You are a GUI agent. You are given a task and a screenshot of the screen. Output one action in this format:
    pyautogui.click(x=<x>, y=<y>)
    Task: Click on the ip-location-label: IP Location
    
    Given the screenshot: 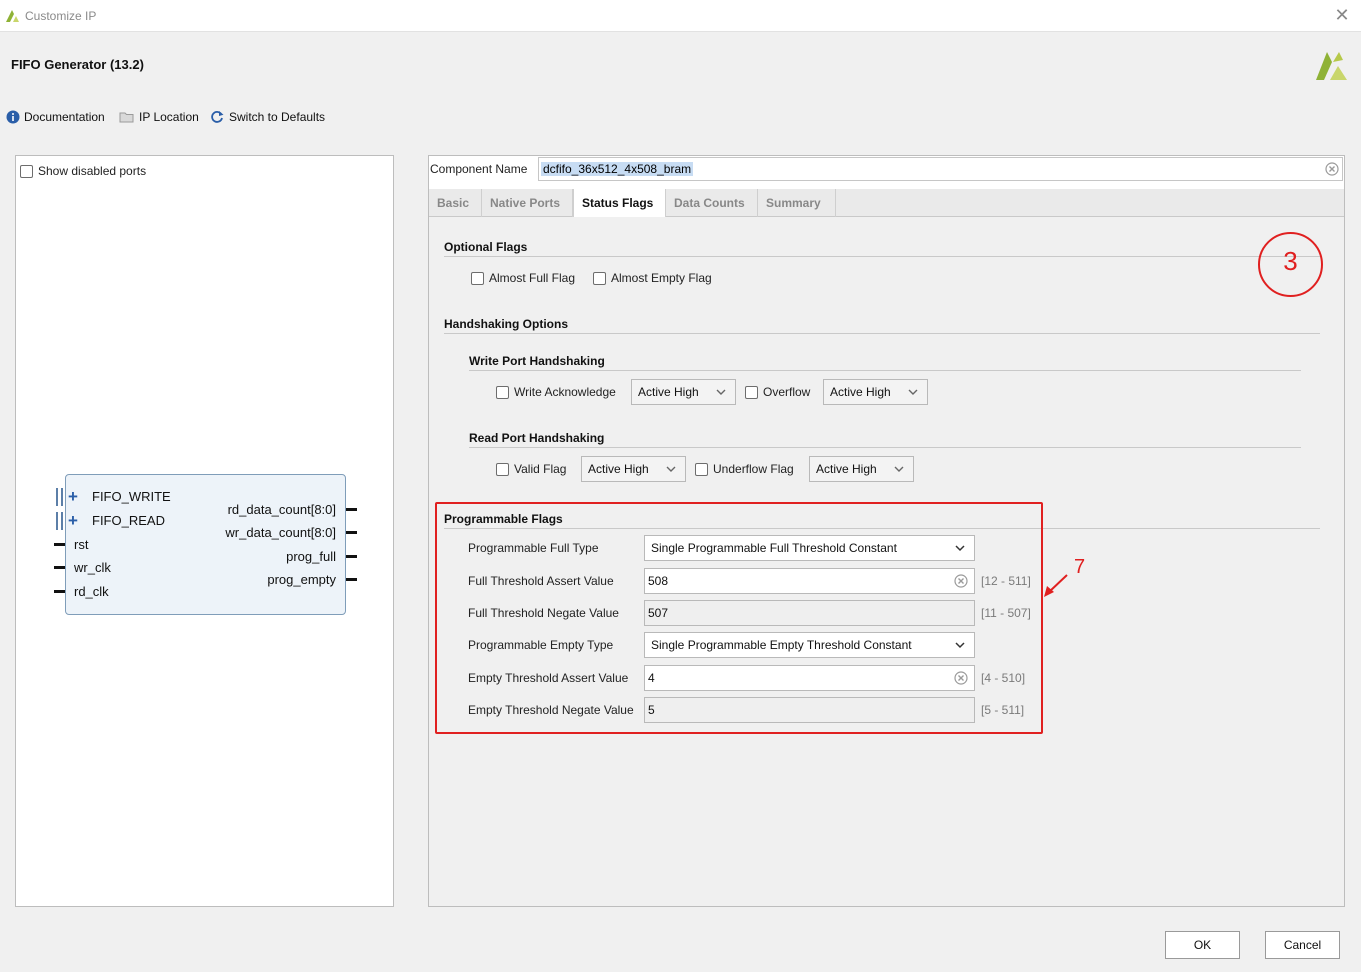 What is the action you would take?
    pyautogui.click(x=169, y=117)
    